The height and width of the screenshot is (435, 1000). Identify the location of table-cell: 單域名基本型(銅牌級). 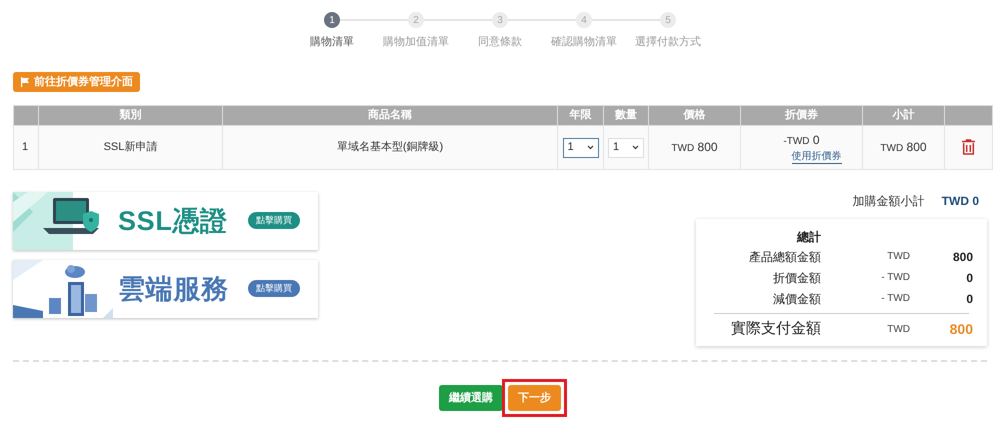
(390, 148).